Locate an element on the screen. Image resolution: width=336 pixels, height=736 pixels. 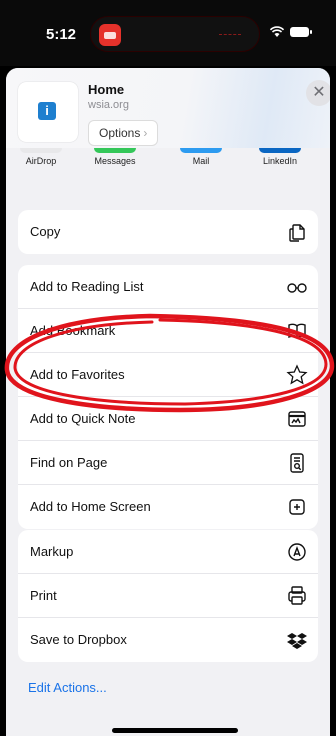
action-copy: Copy is located at coordinates (168, 232).